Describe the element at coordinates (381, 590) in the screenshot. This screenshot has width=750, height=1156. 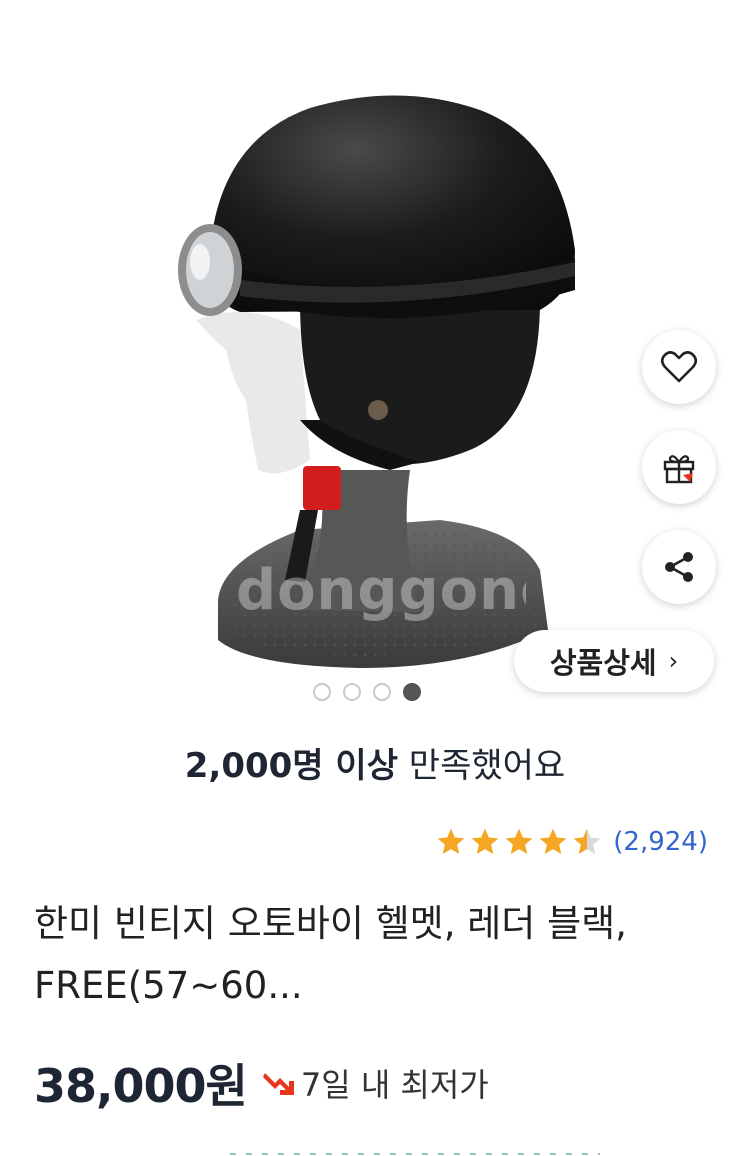
I see `watermark: donggongan` at that location.